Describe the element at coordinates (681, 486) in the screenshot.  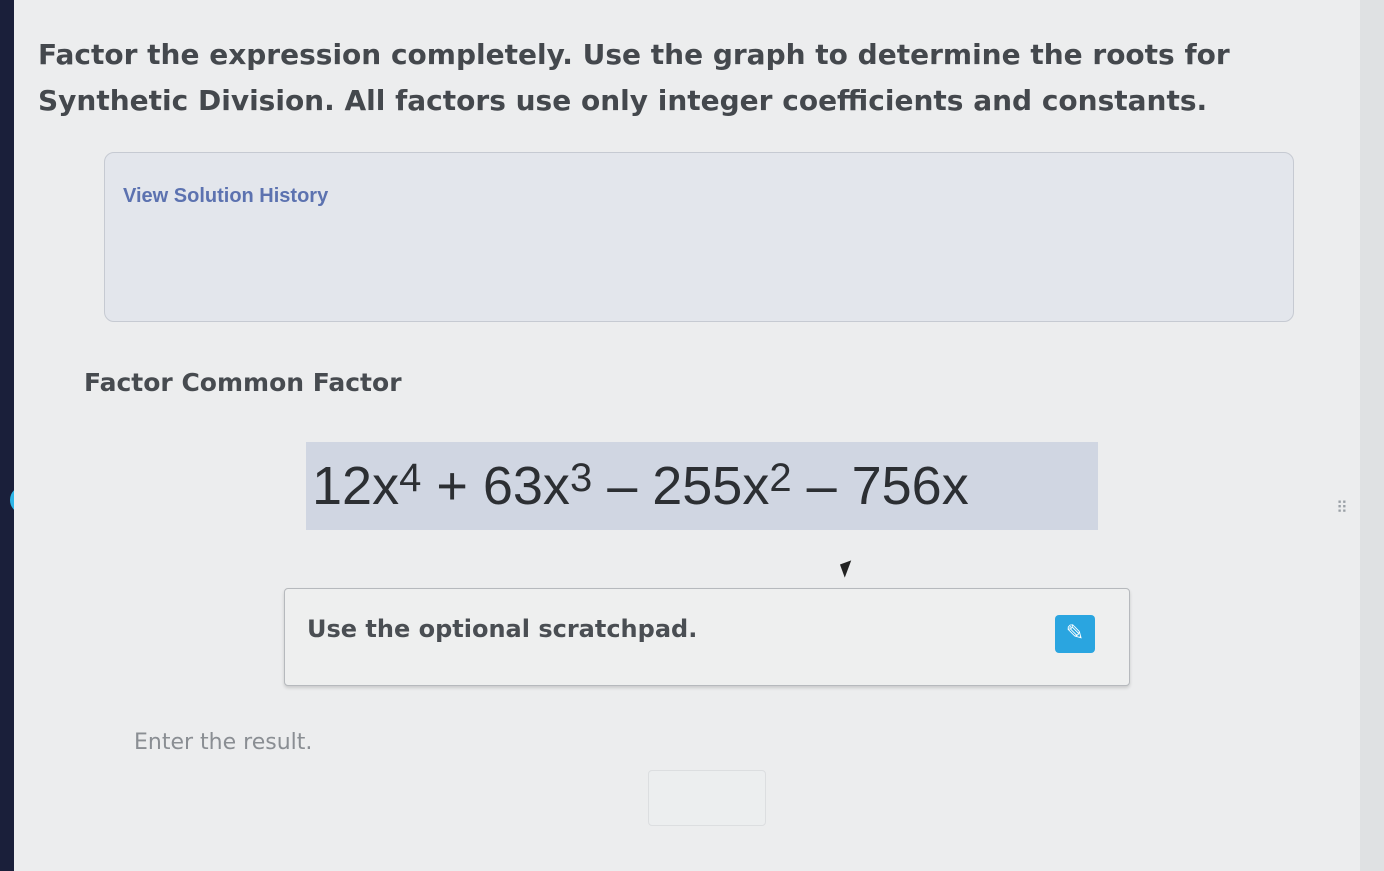
I see `term-3: – 255x` at that location.